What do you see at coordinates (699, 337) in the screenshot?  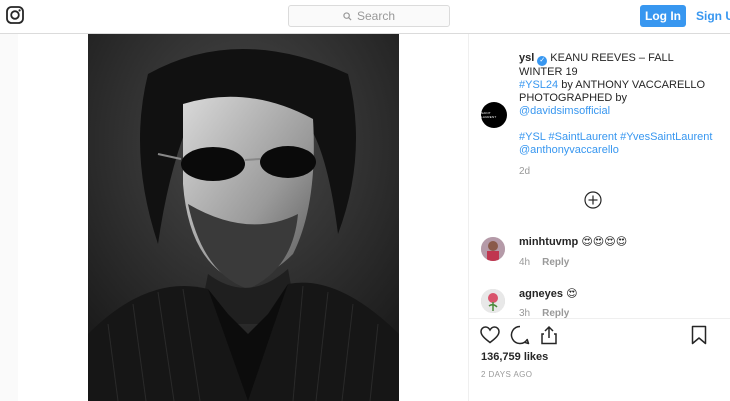 I see `save-bookmark-icon` at bounding box center [699, 337].